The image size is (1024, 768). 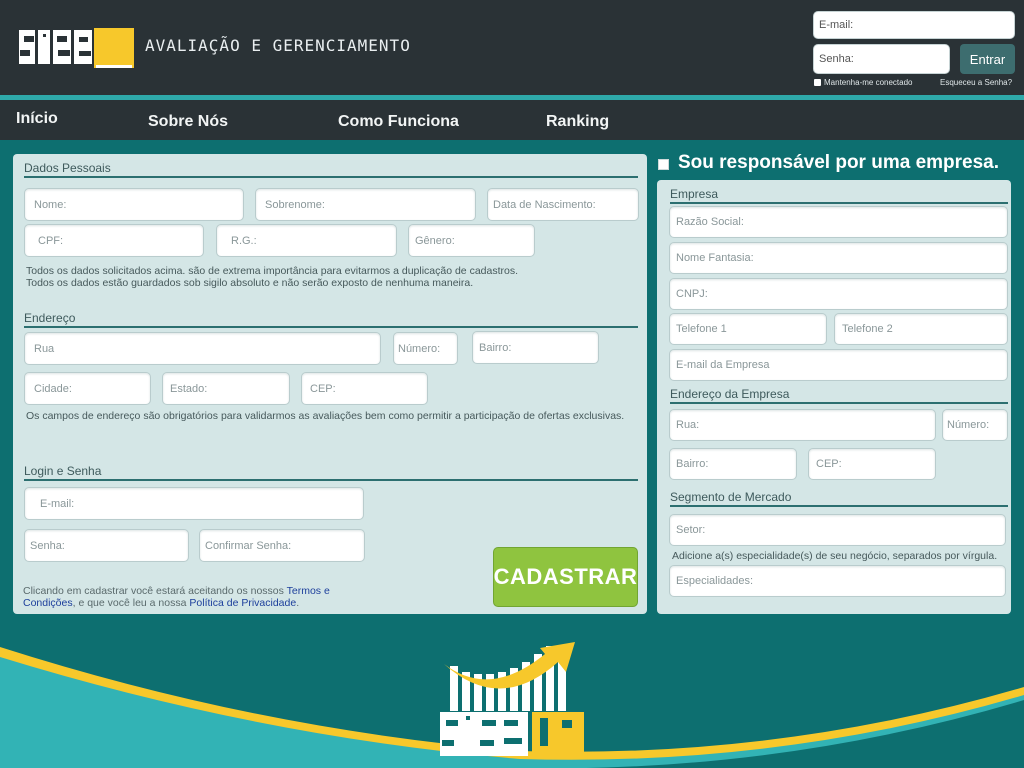 I want to click on state-select: Estado:, so click(x=226, y=388).